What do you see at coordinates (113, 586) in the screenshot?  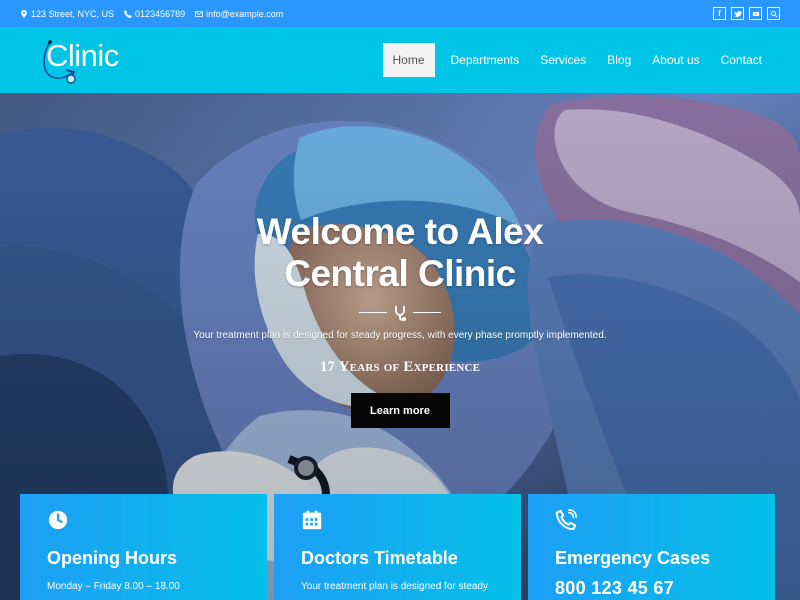 I see `opening-hours-line: Monday – Friday 8.00 – 18.00` at bounding box center [113, 586].